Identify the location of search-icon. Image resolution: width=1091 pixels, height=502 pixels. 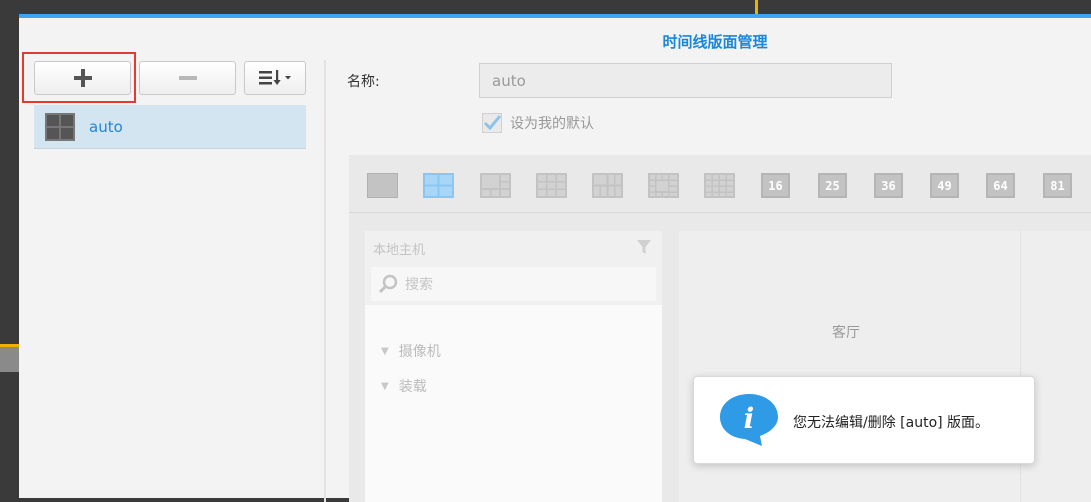
(388, 284).